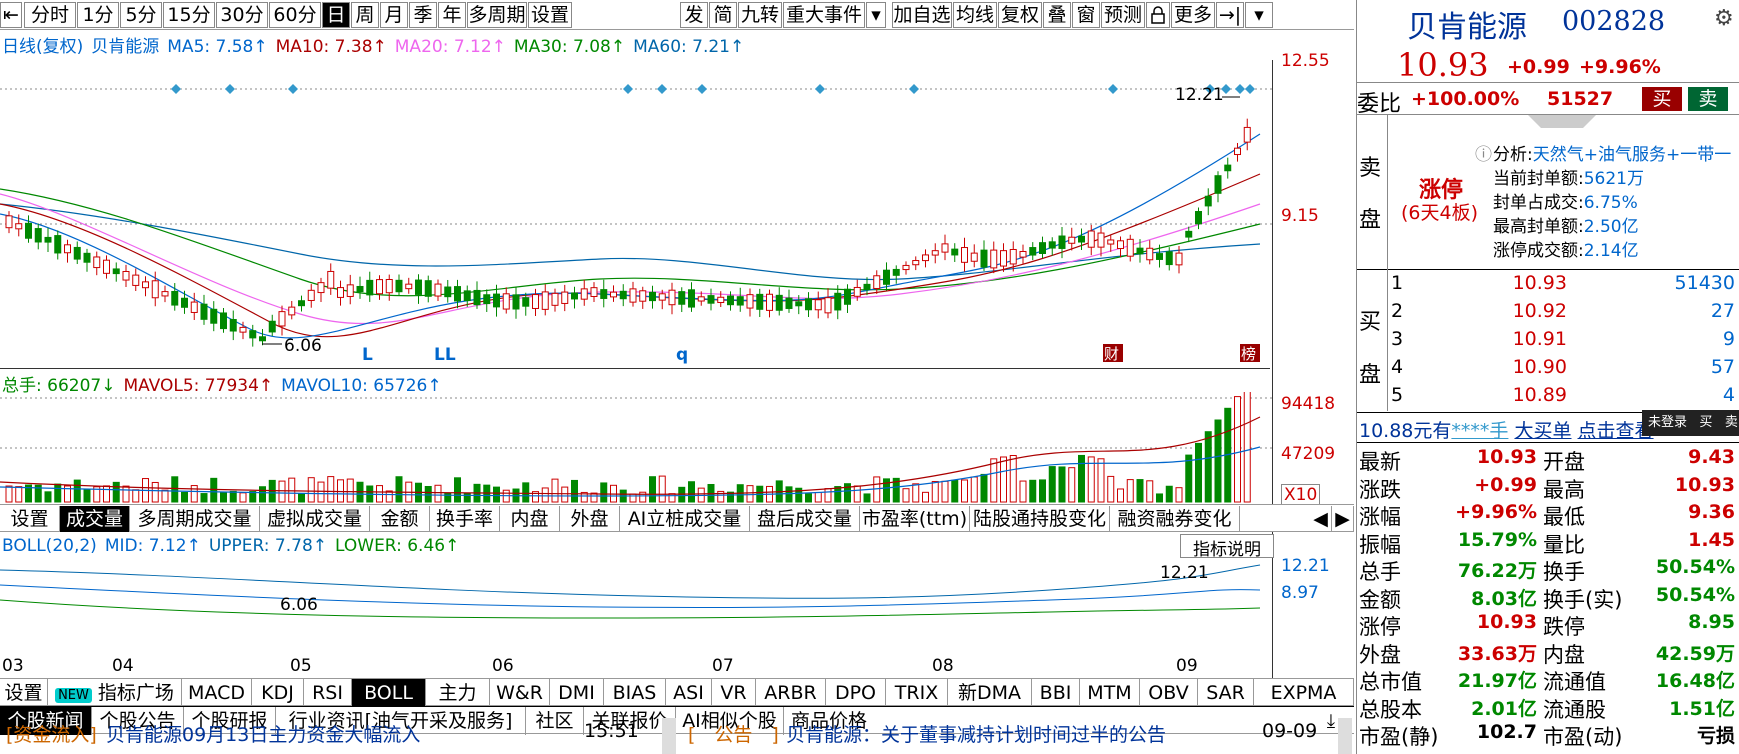 This screenshot has height=754, width=1739. I want to click on ind-kdj: KDJ, so click(278, 693).